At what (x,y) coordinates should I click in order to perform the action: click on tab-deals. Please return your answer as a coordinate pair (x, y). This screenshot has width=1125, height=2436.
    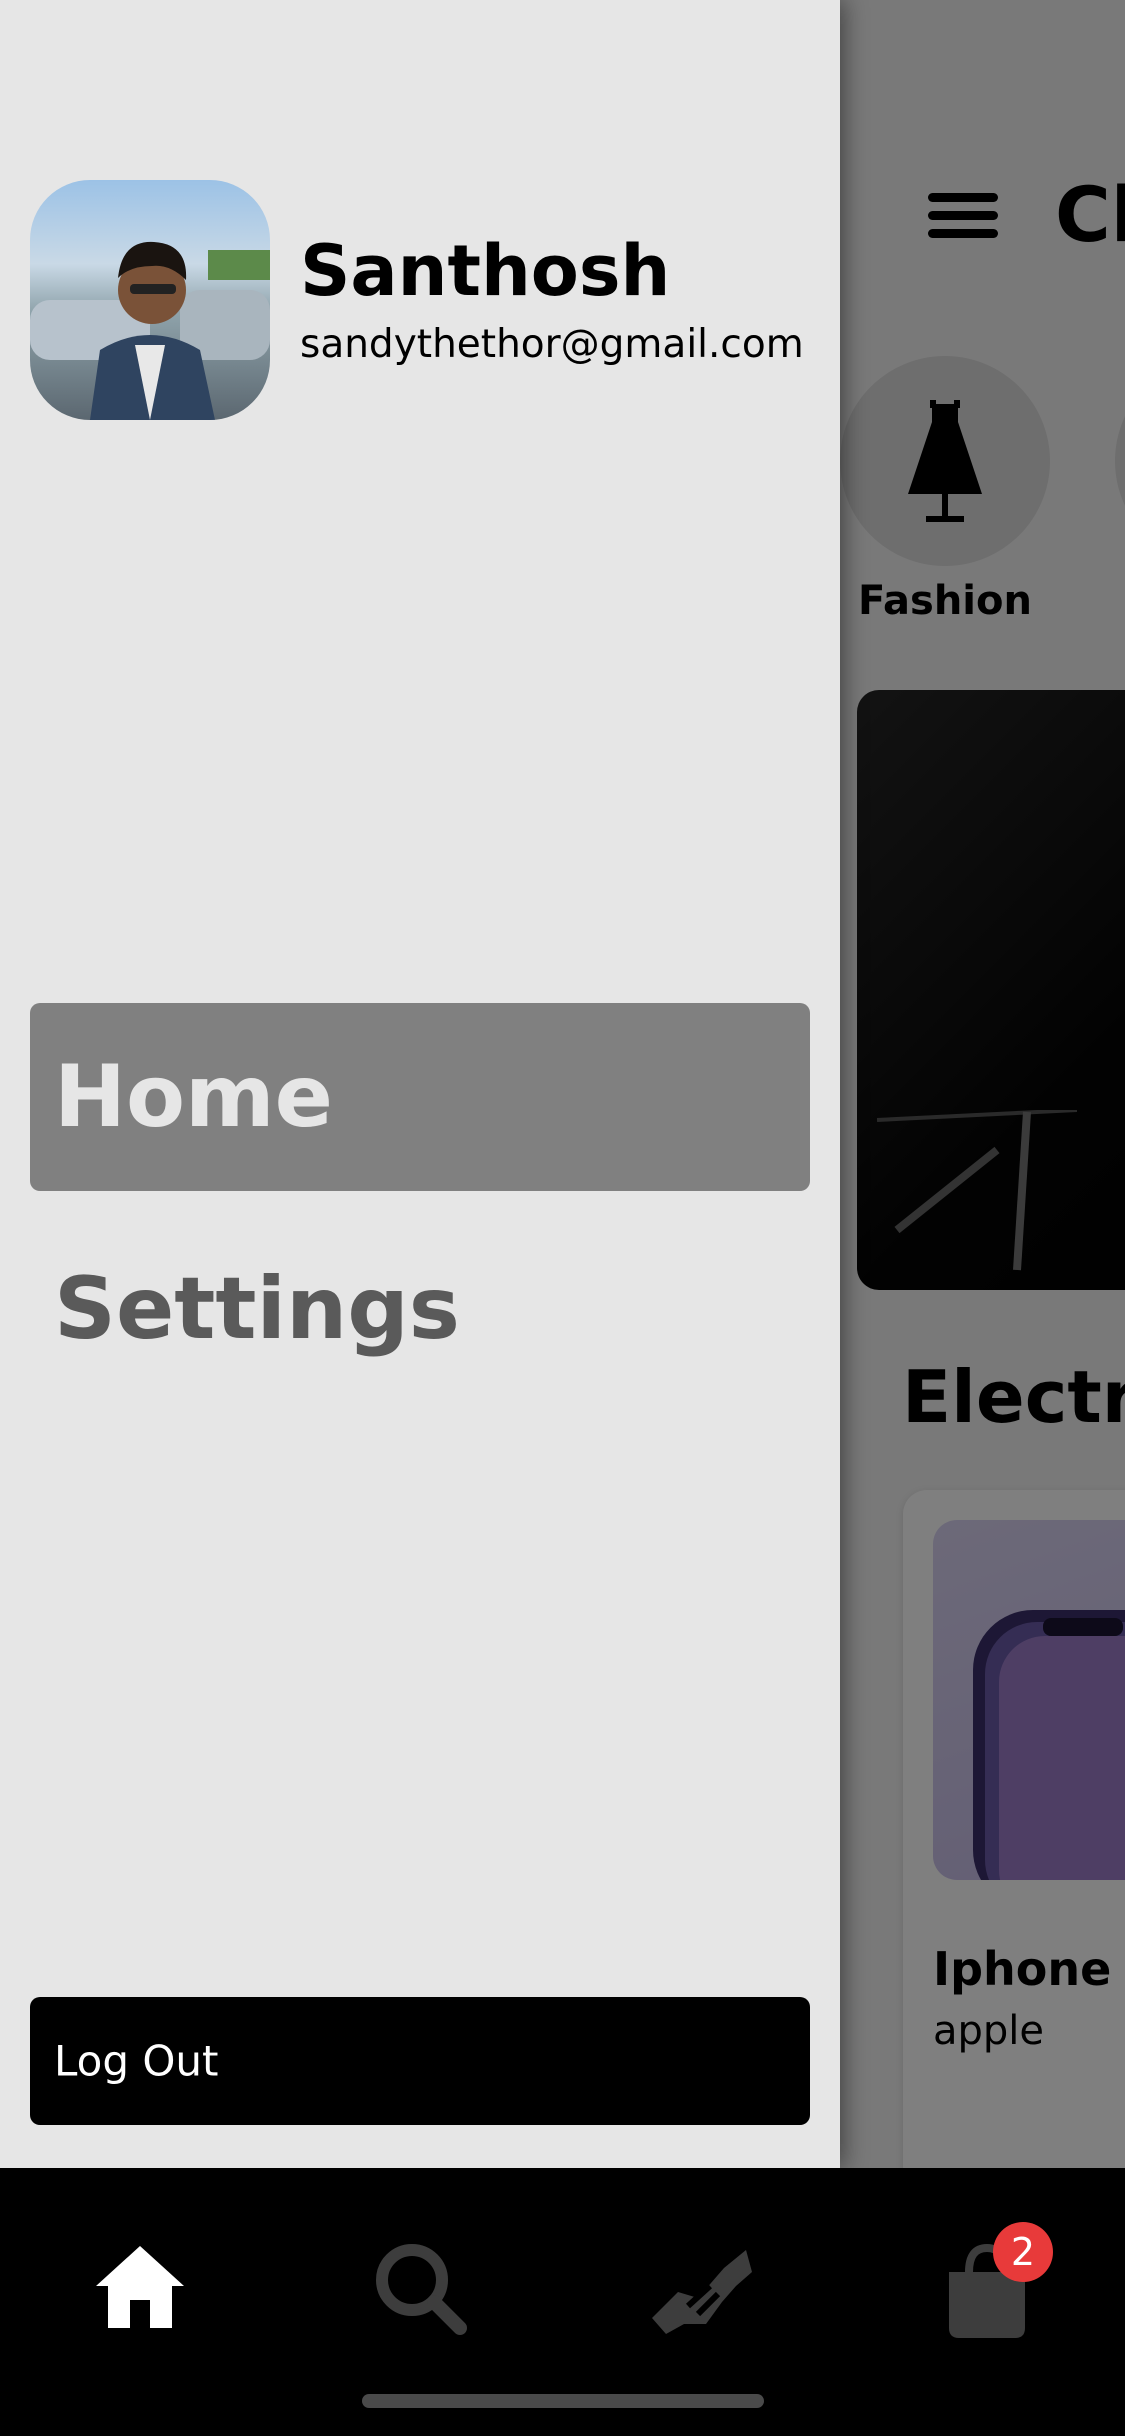
    Looking at the image, I should click on (700, 2288).